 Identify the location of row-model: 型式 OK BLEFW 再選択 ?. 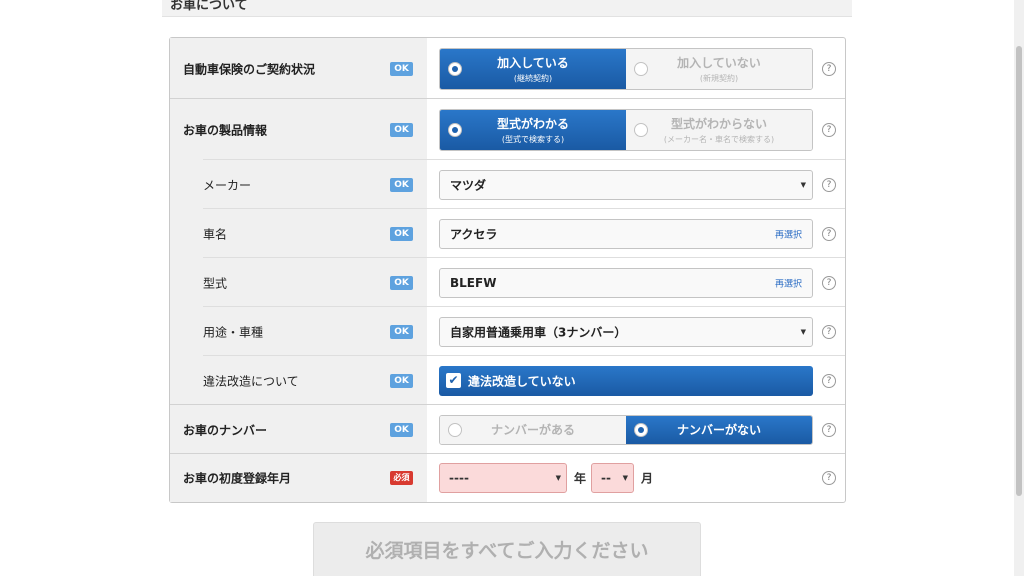
(507, 282).